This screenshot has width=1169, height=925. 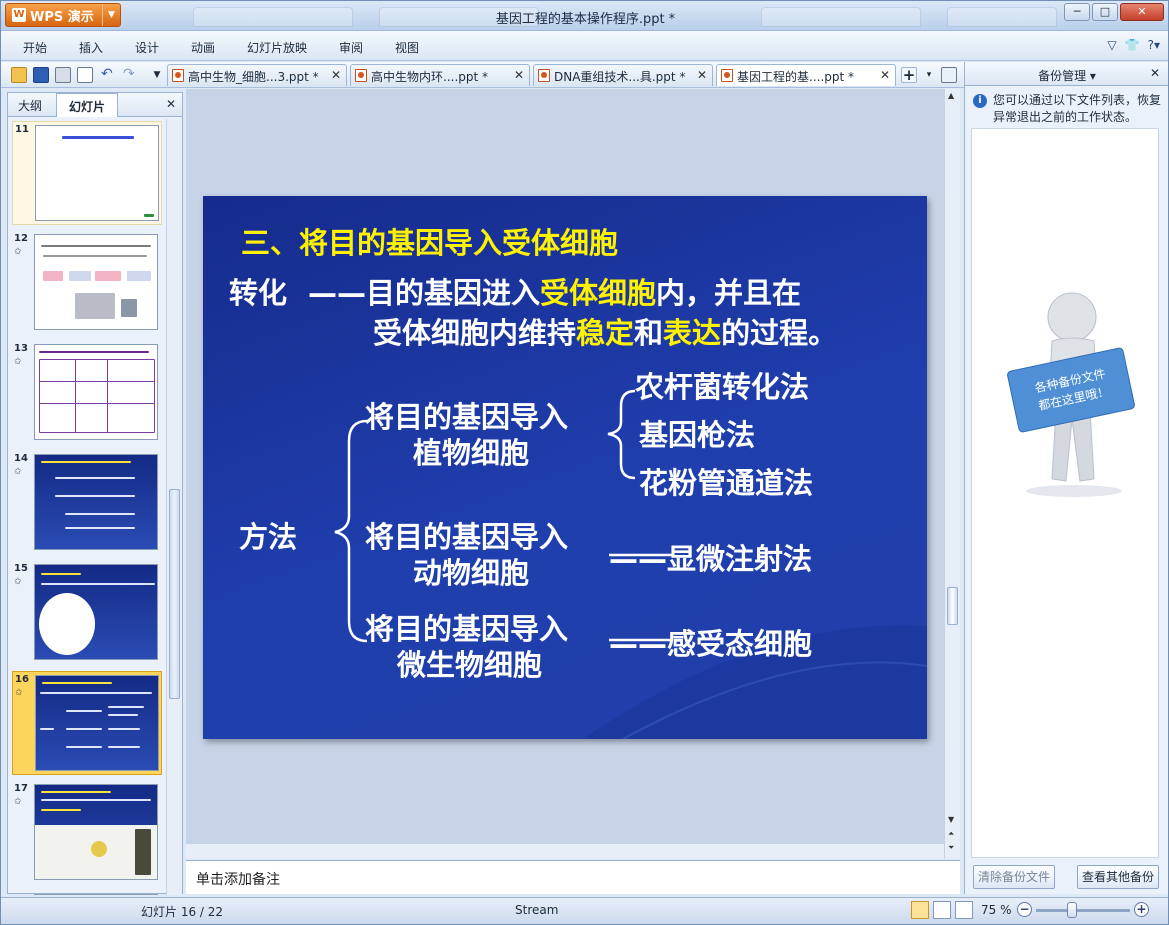 What do you see at coordinates (722, 387) in the screenshot?
I see `plant-method-1: 农杆菌转化法` at bounding box center [722, 387].